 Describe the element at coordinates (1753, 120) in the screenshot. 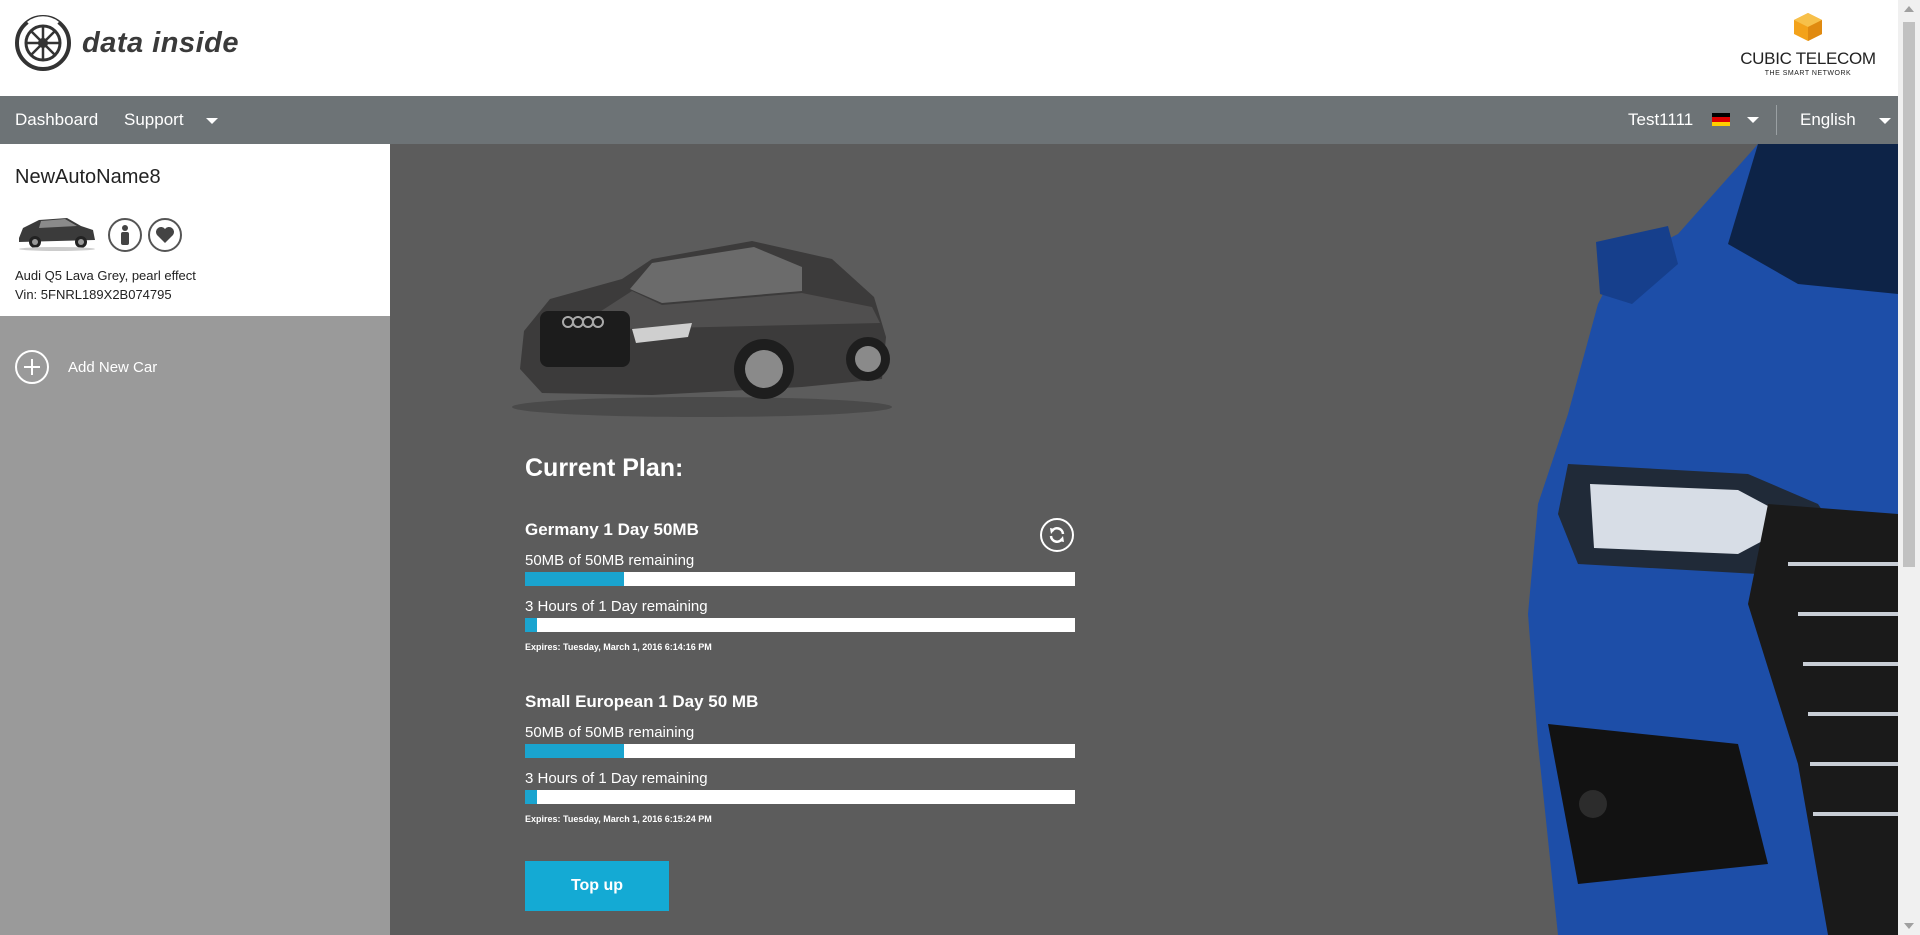

I see `user-chevron-down-icon` at that location.